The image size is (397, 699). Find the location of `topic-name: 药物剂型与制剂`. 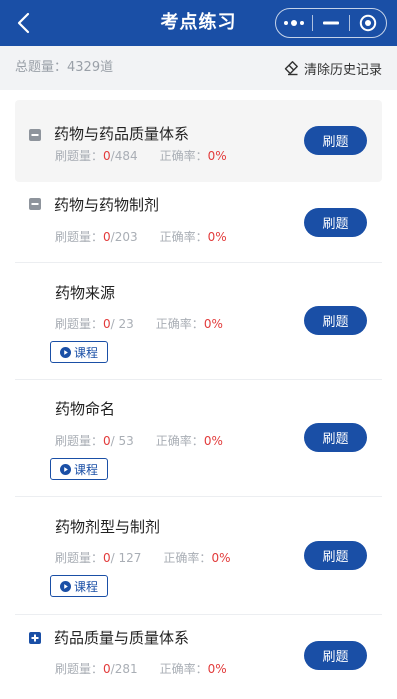

topic-name: 药物剂型与制剂 is located at coordinates (108, 527).